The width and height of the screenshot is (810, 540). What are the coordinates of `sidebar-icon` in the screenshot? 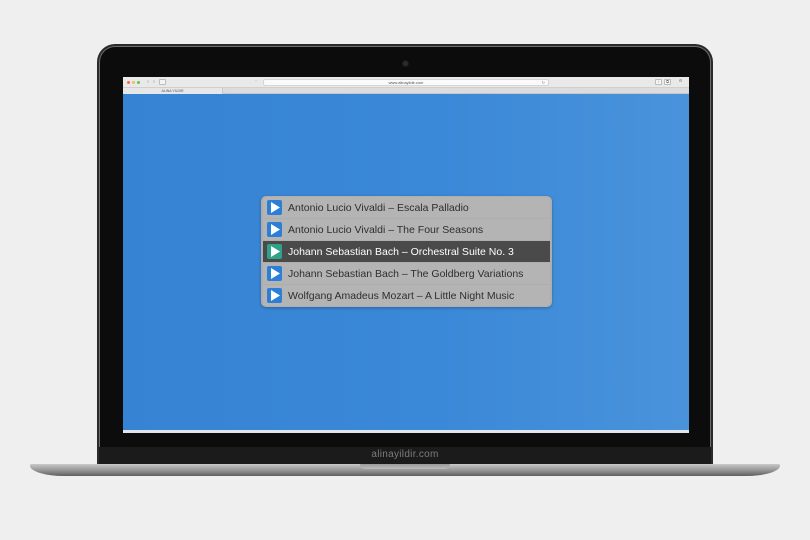 It's located at (162, 82).